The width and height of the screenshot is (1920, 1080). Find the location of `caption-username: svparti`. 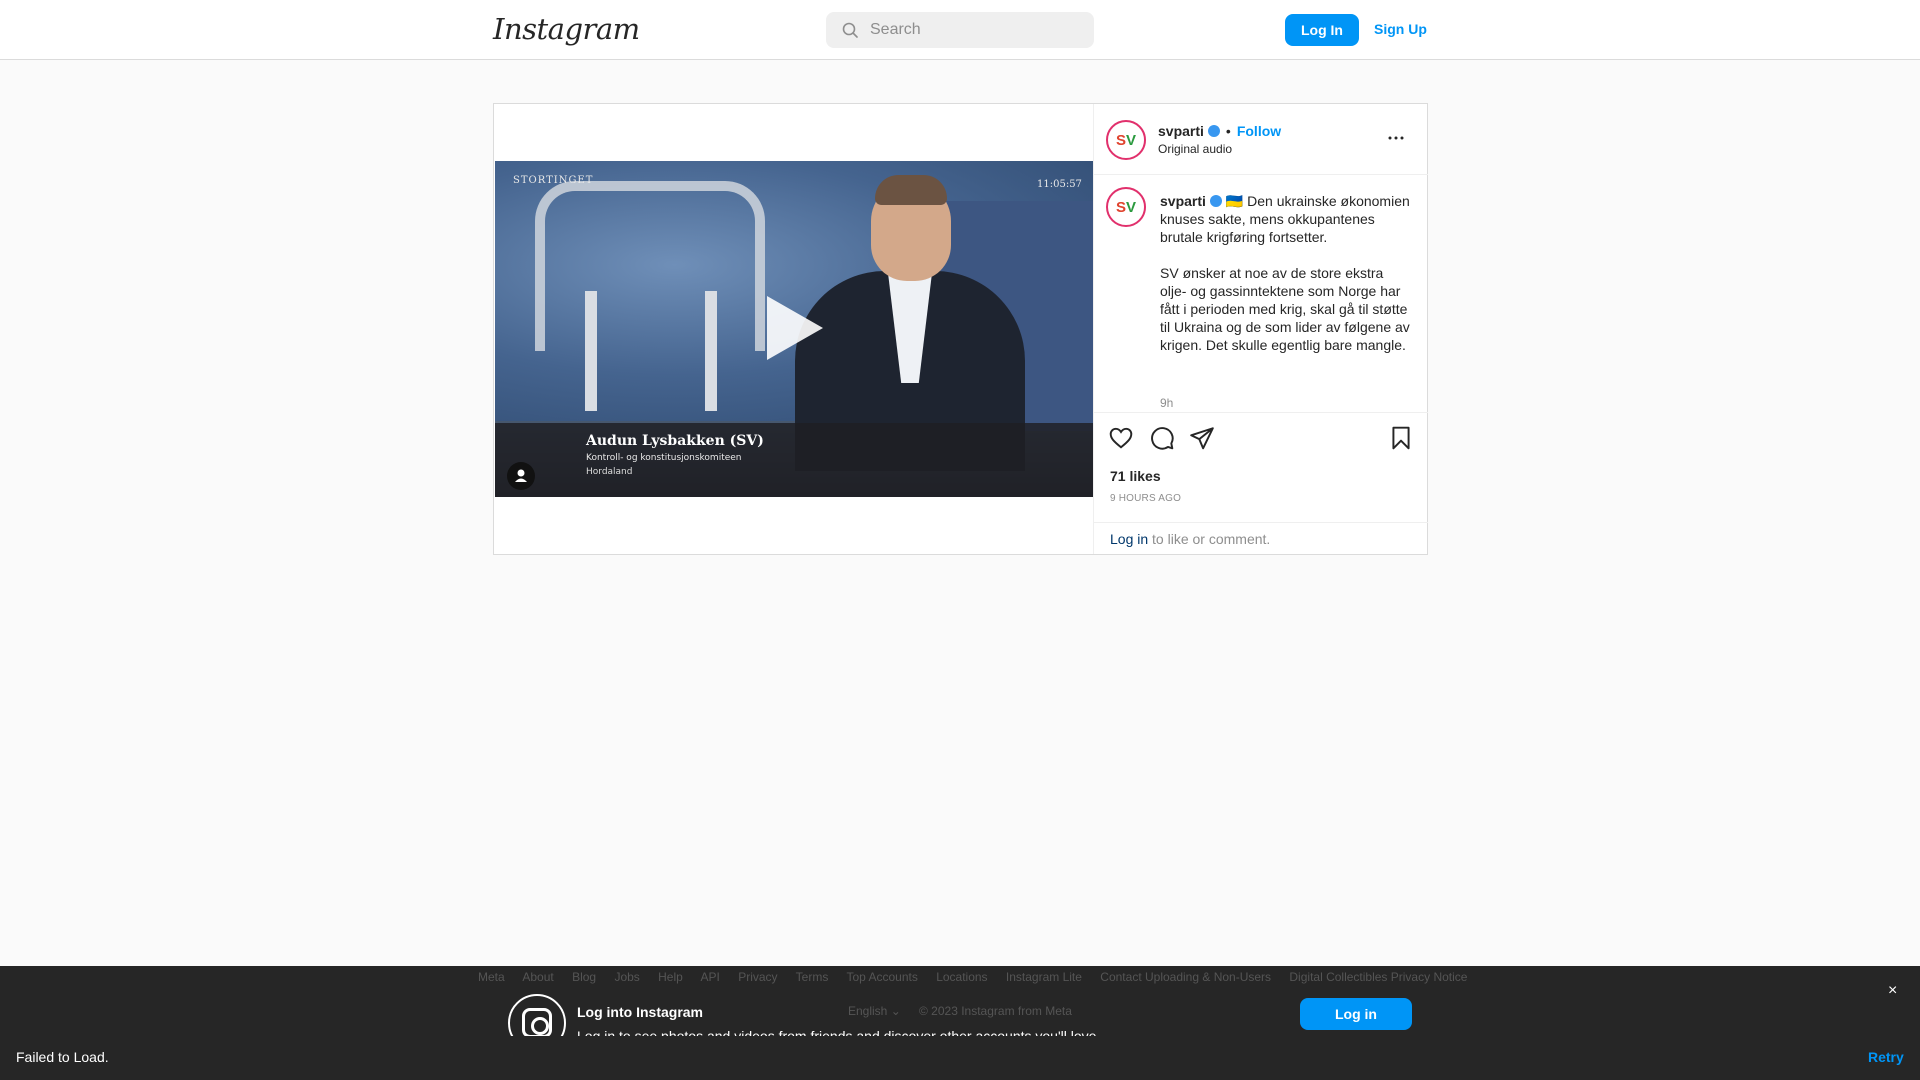

caption-username: svparti is located at coordinates (1183, 201).